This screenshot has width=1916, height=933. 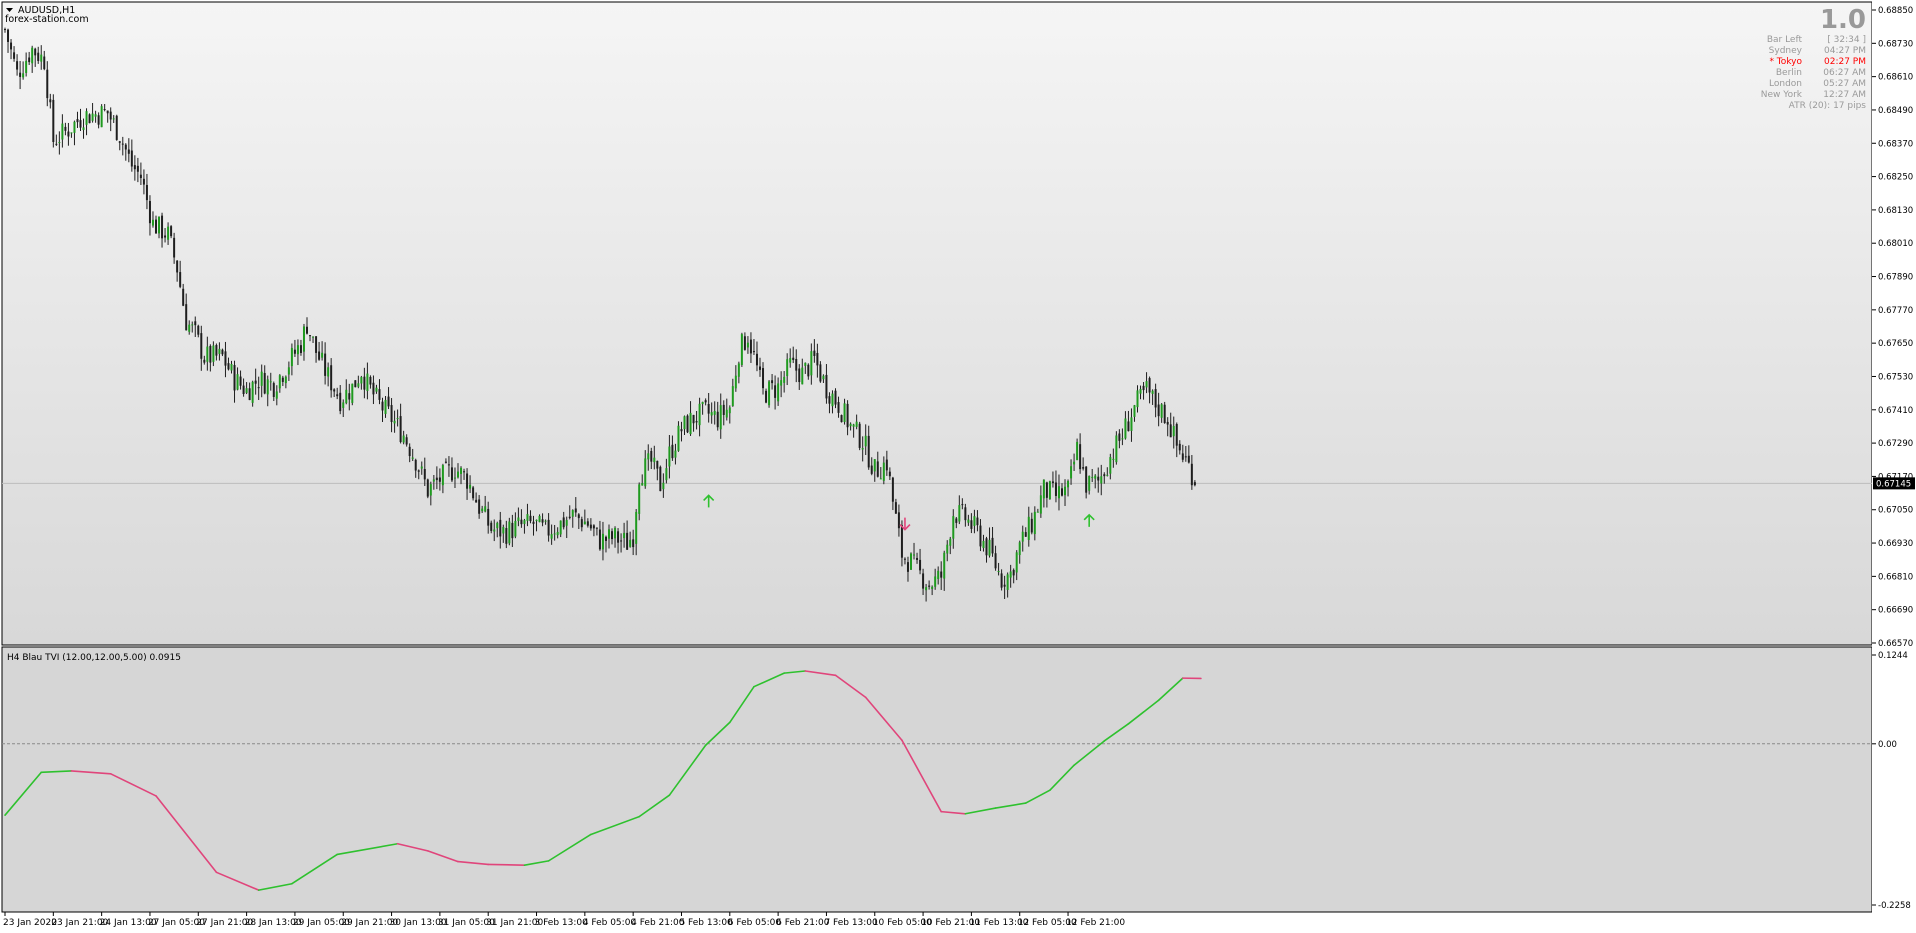 What do you see at coordinates (1895, 544) in the screenshot?
I see `price-axis-label: 0.66930` at bounding box center [1895, 544].